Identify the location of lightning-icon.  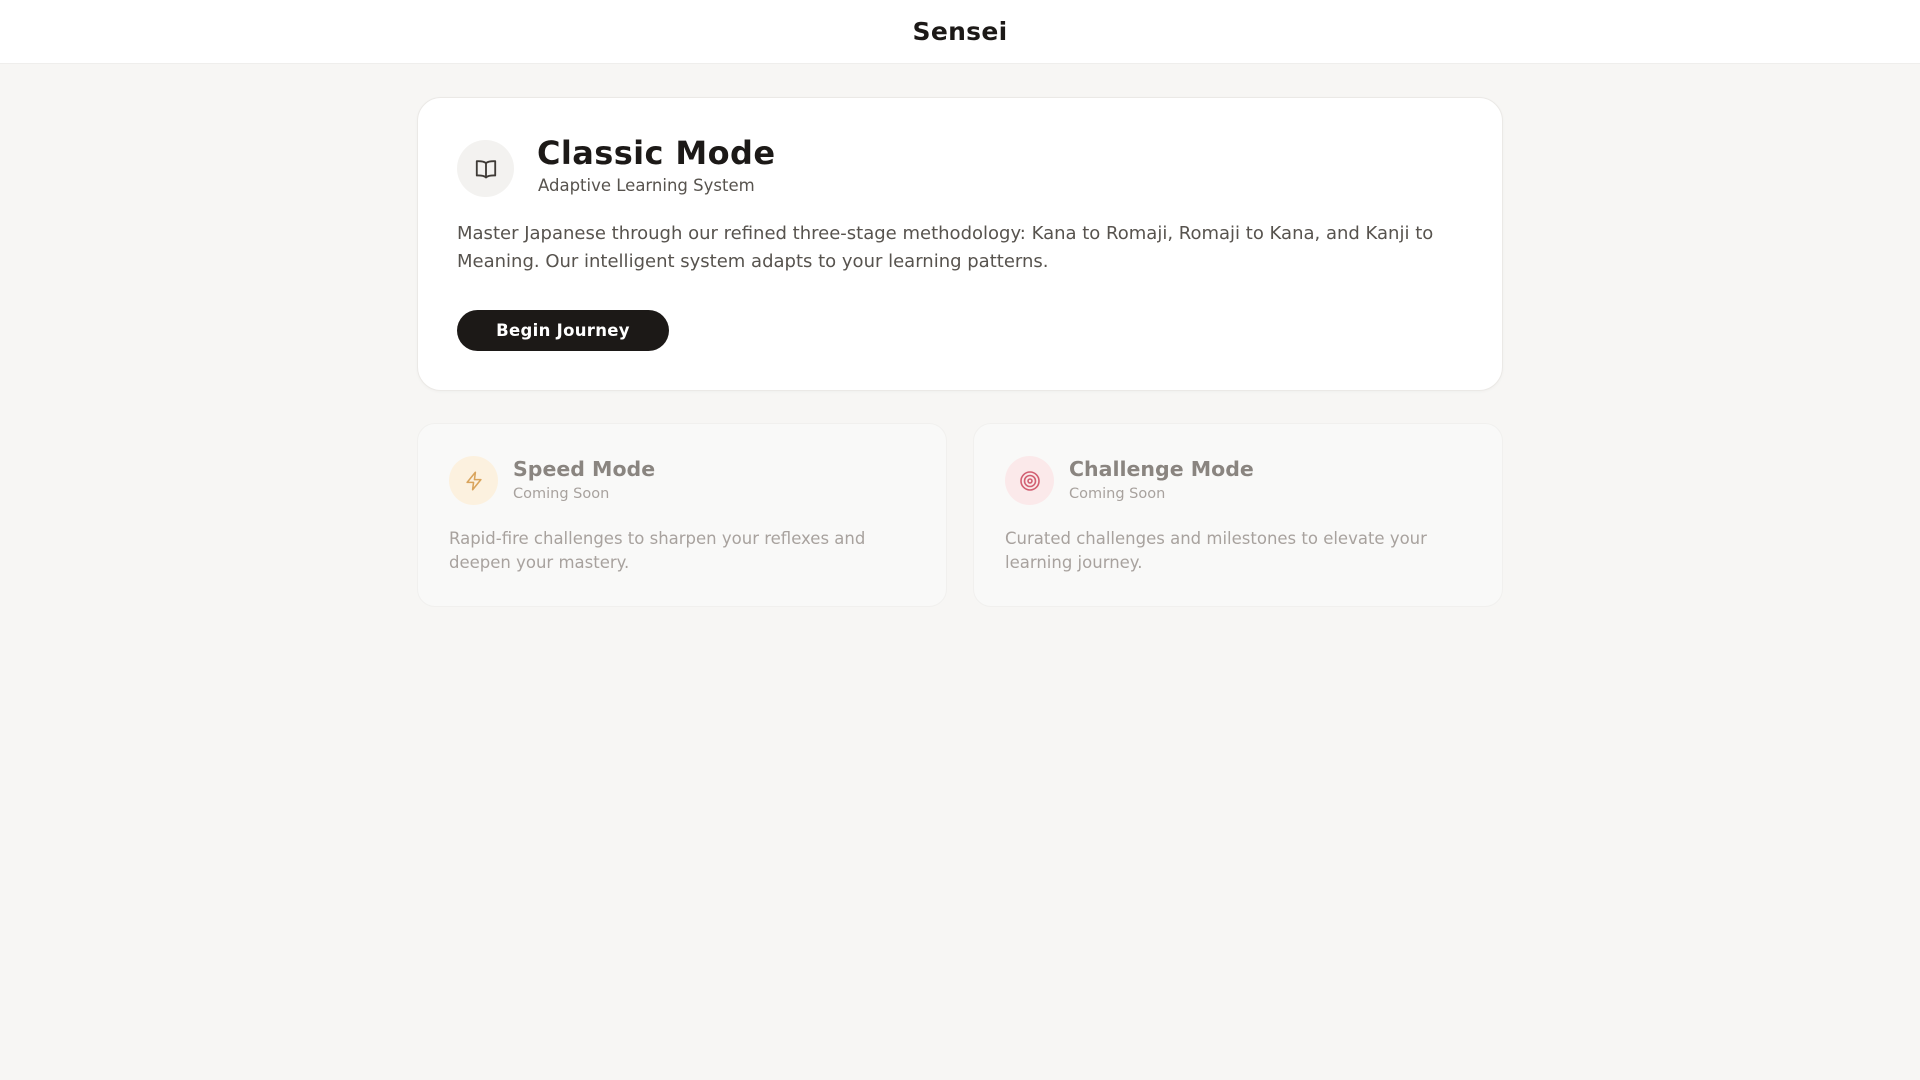
(473, 480).